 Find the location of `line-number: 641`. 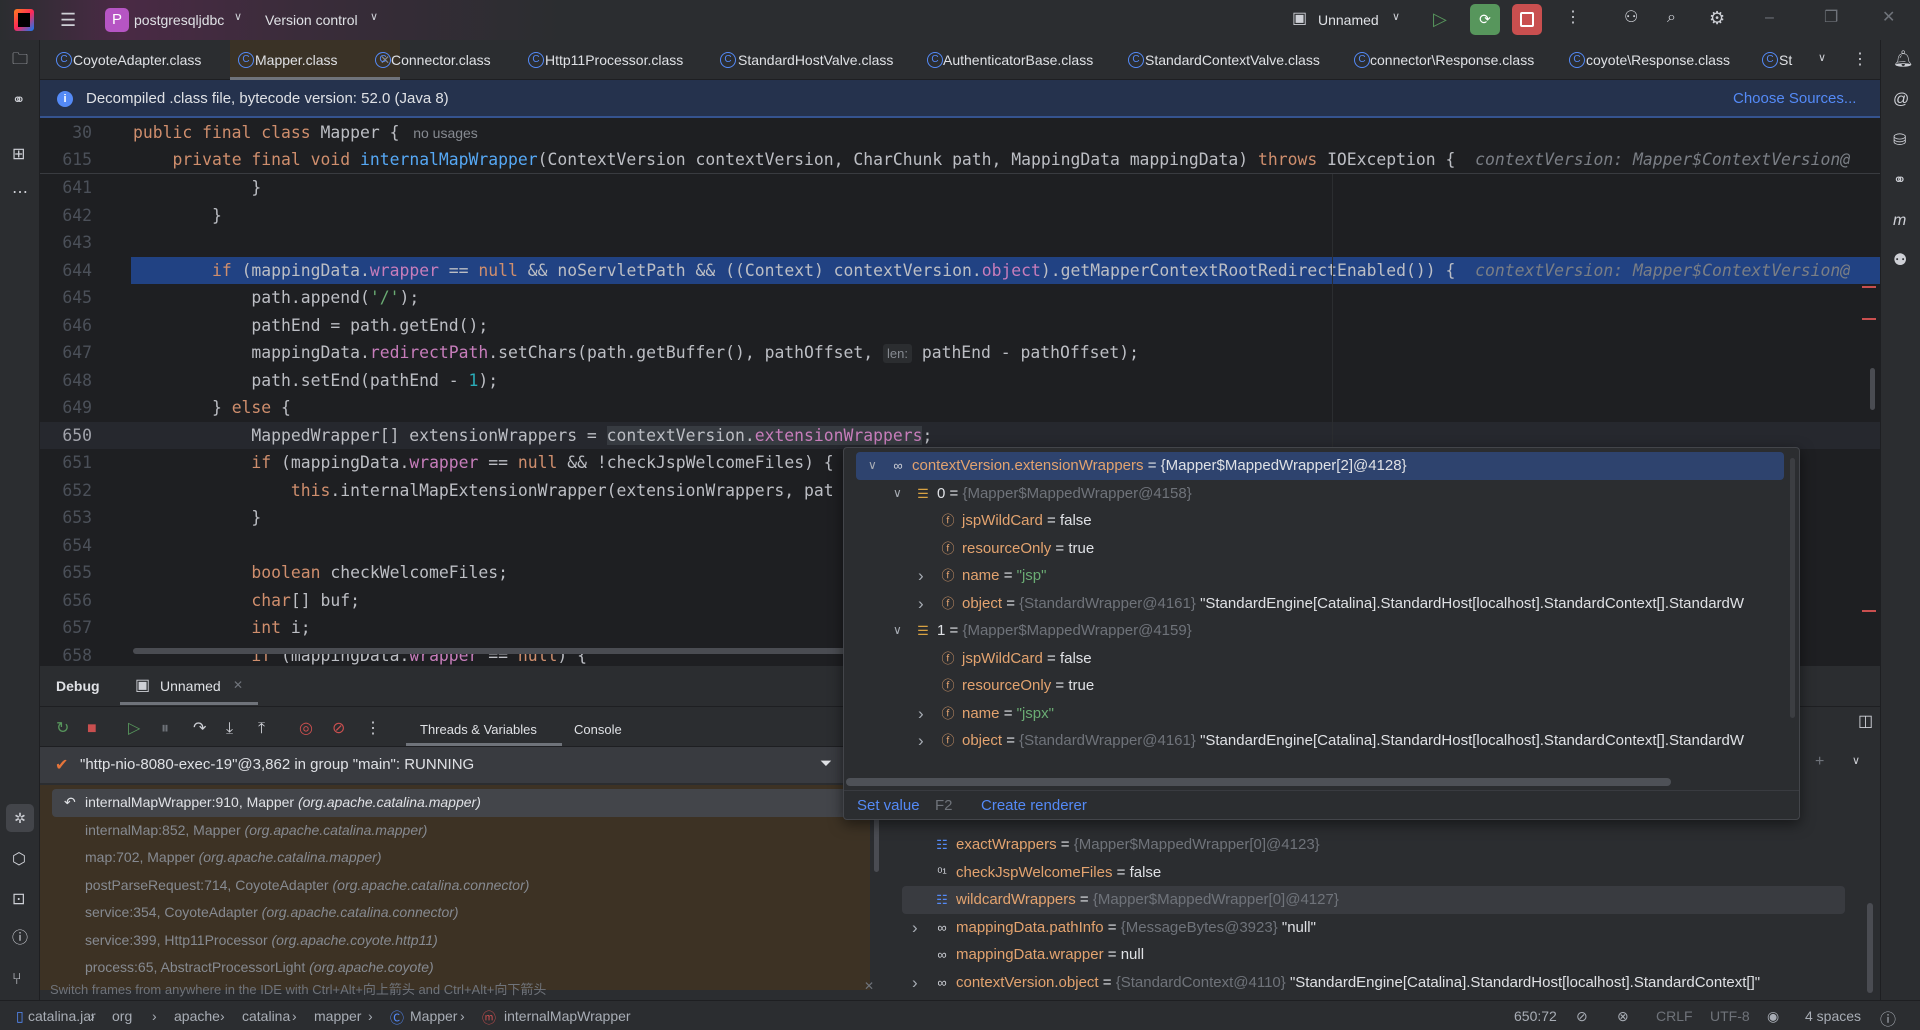

line-number: 641 is located at coordinates (66, 188).